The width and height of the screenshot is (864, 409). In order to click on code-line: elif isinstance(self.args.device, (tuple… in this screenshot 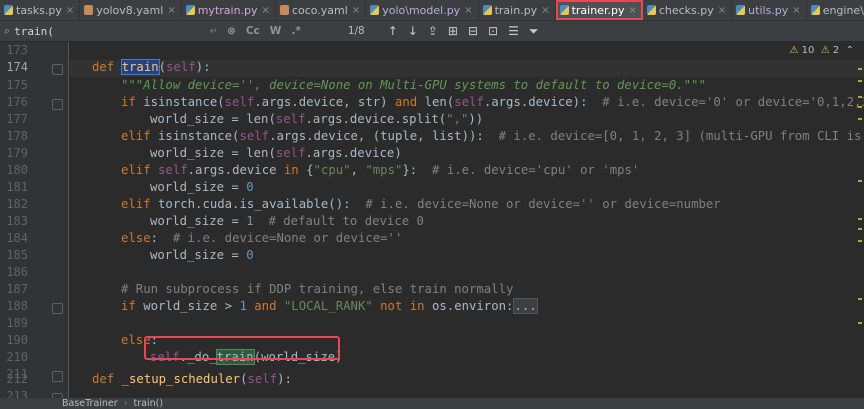, I will do `click(492, 136)`.